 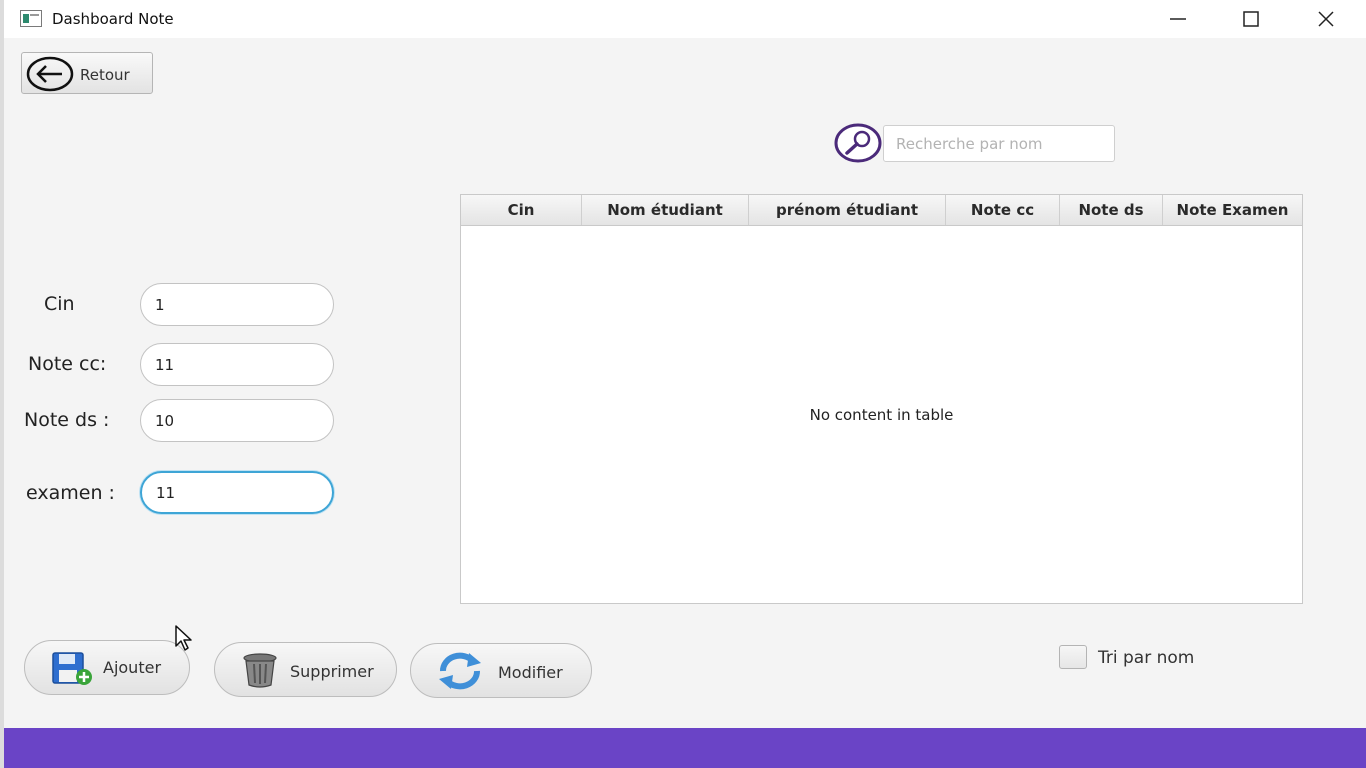 What do you see at coordinates (67, 364) in the screenshot?
I see `note-cc-label: Note cc:` at bounding box center [67, 364].